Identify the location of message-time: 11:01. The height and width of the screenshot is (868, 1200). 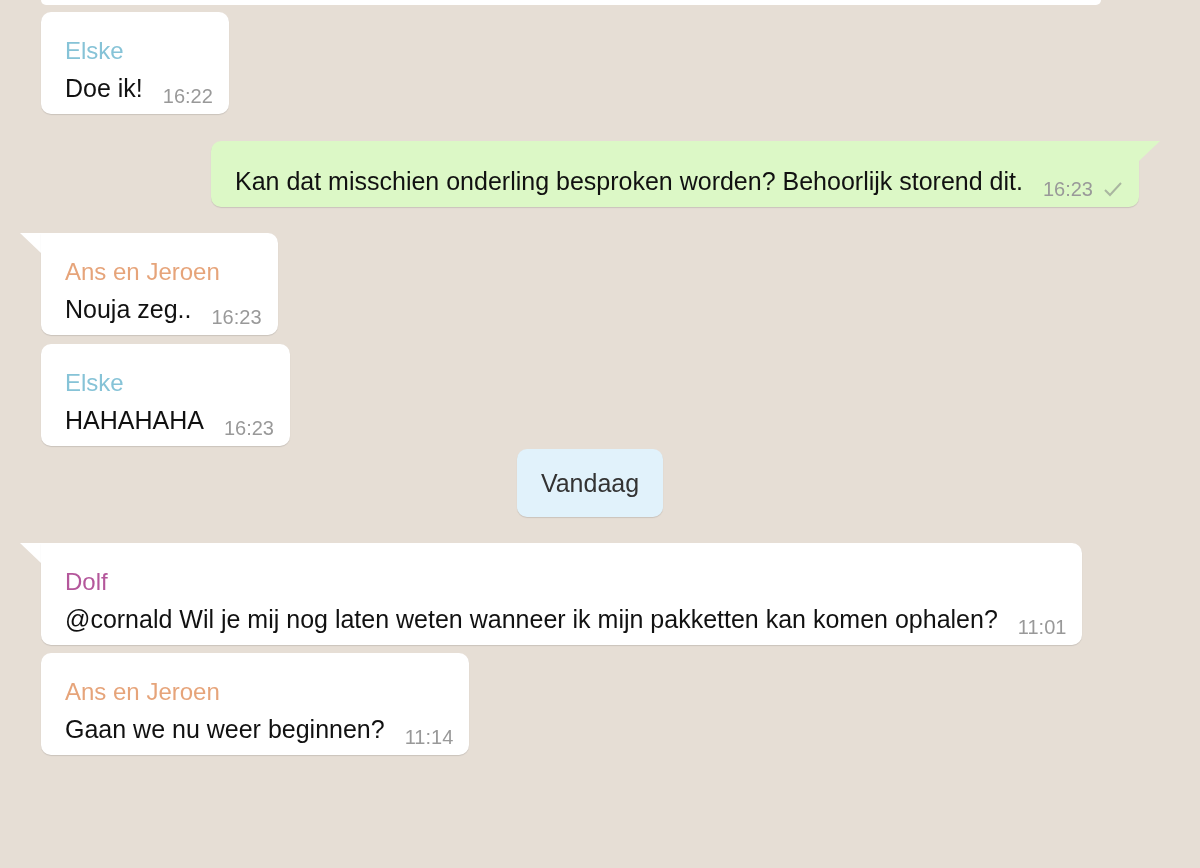
(1042, 627).